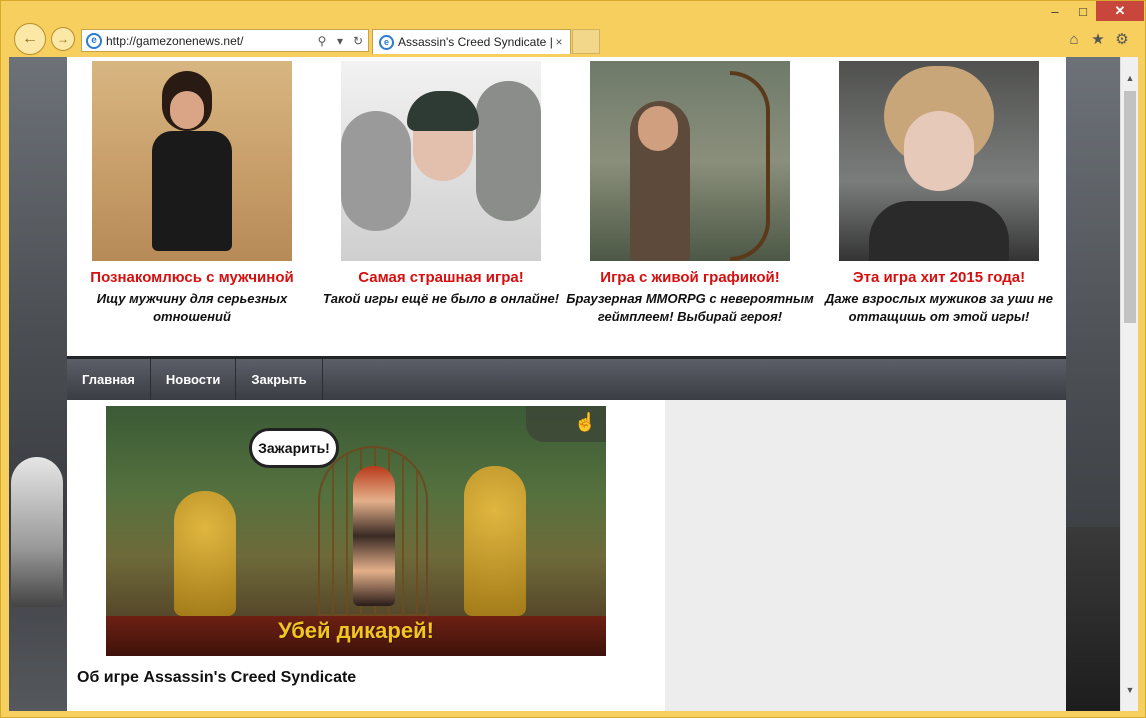 Image resolution: width=1146 pixels, height=718 pixels. Describe the element at coordinates (658, 128) in the screenshot. I see `archer-face-shape` at that location.